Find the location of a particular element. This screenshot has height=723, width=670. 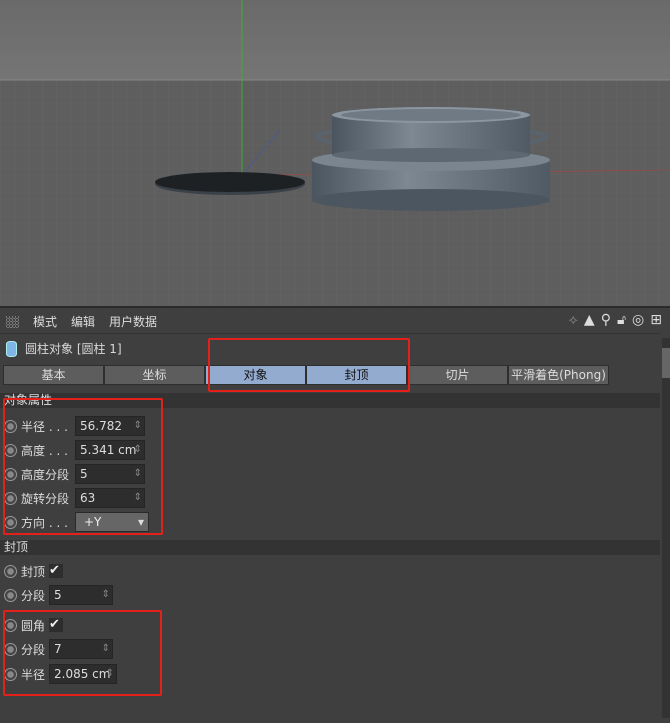

attribute-menubar: 模式 编辑 用户数据 is located at coordinates (330, 322).